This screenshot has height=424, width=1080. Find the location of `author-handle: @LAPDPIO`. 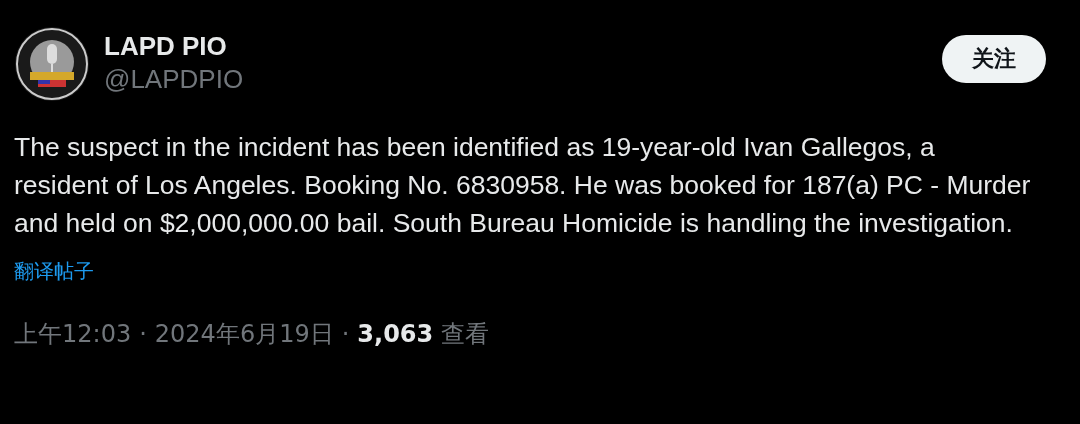

author-handle: @LAPDPIO is located at coordinates (516, 79).